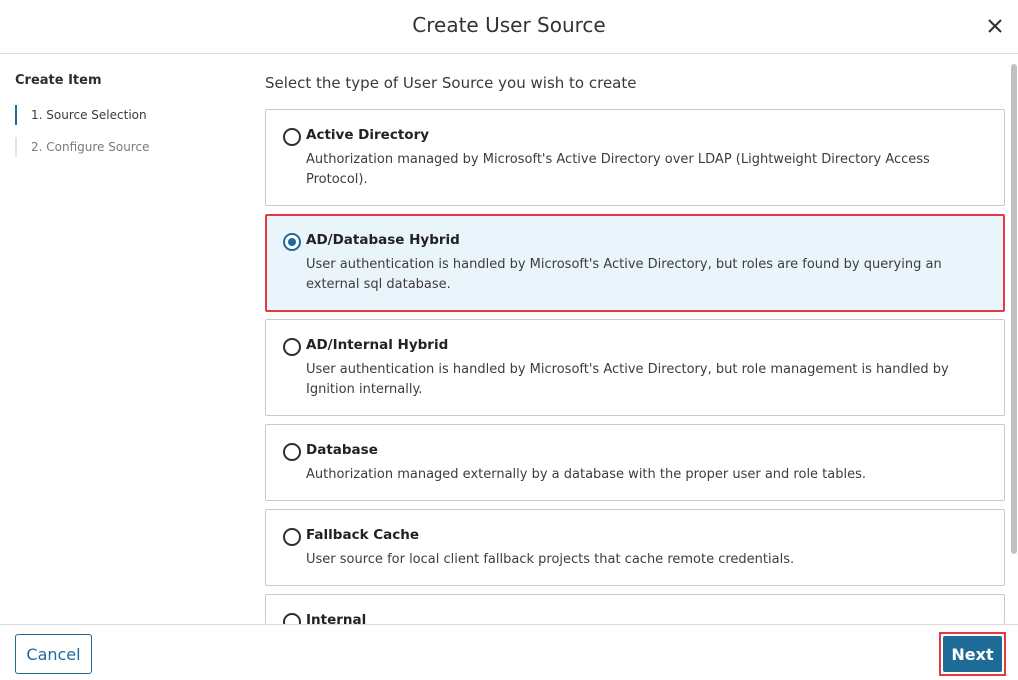 This screenshot has height=680, width=1018. I want to click on close-icon, so click(995, 26).